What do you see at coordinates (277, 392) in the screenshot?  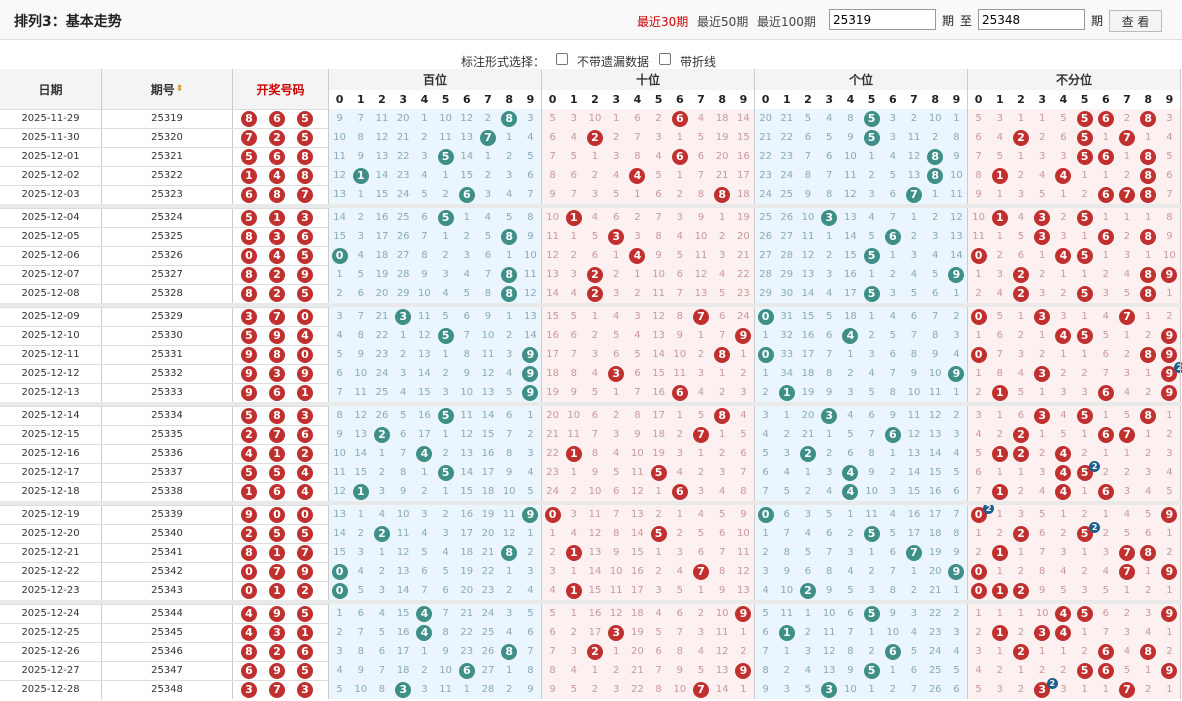 I see `winning-ball: 6` at bounding box center [277, 392].